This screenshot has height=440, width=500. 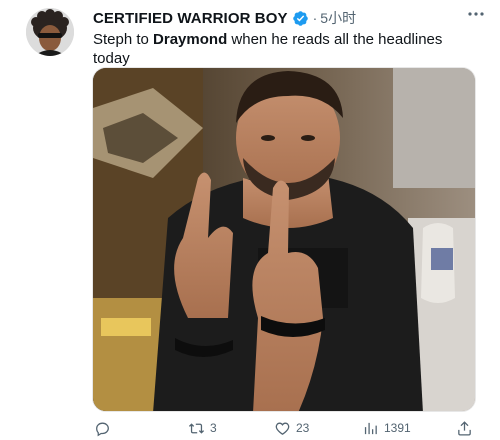 I want to click on more-dots-icon, so click(x=476, y=14).